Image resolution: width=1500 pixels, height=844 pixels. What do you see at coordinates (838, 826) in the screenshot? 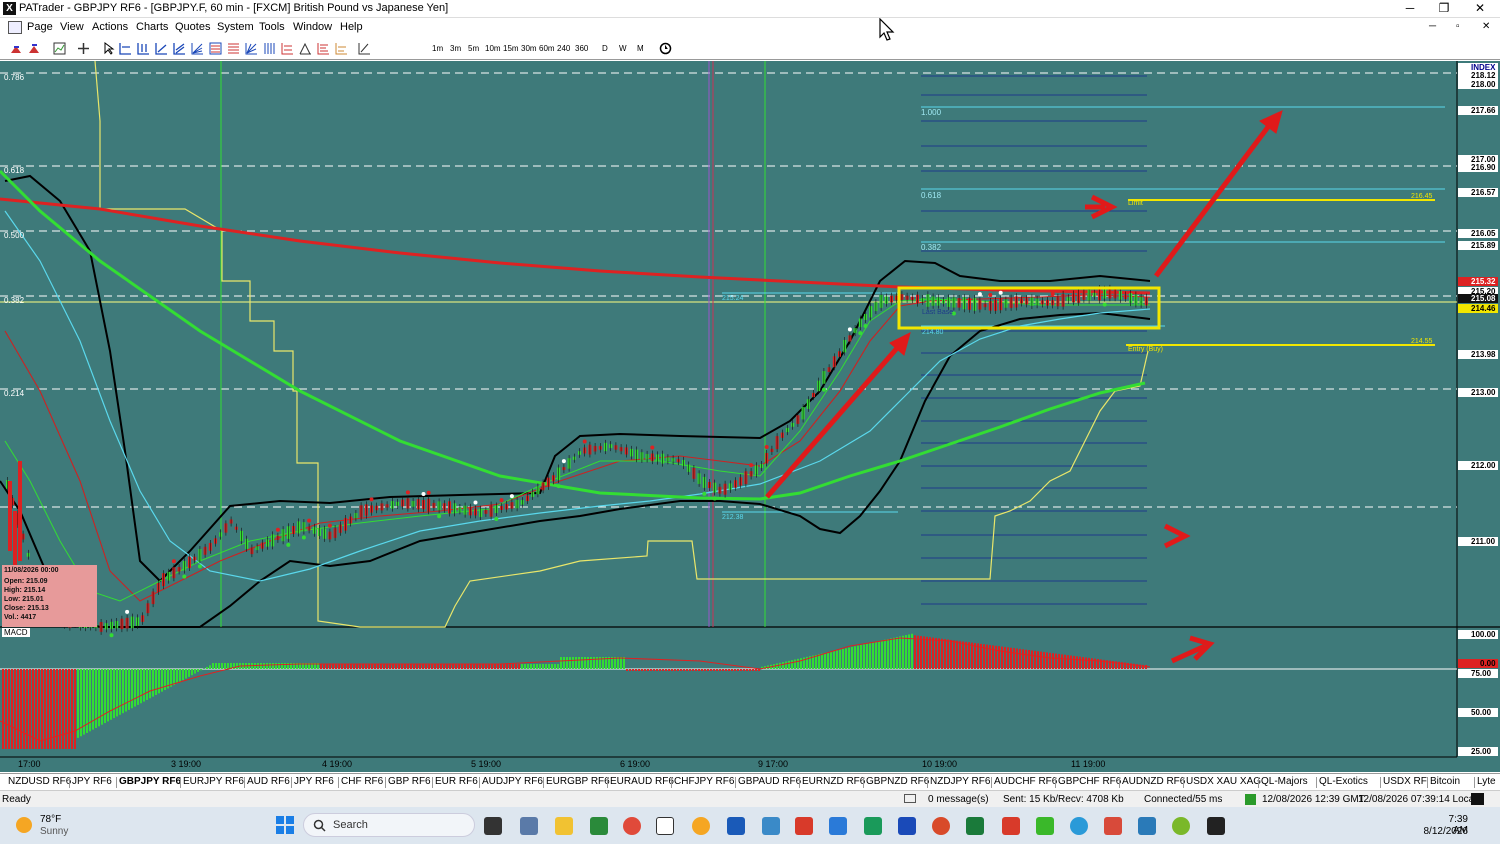
I see `app-s-blue-icon` at bounding box center [838, 826].